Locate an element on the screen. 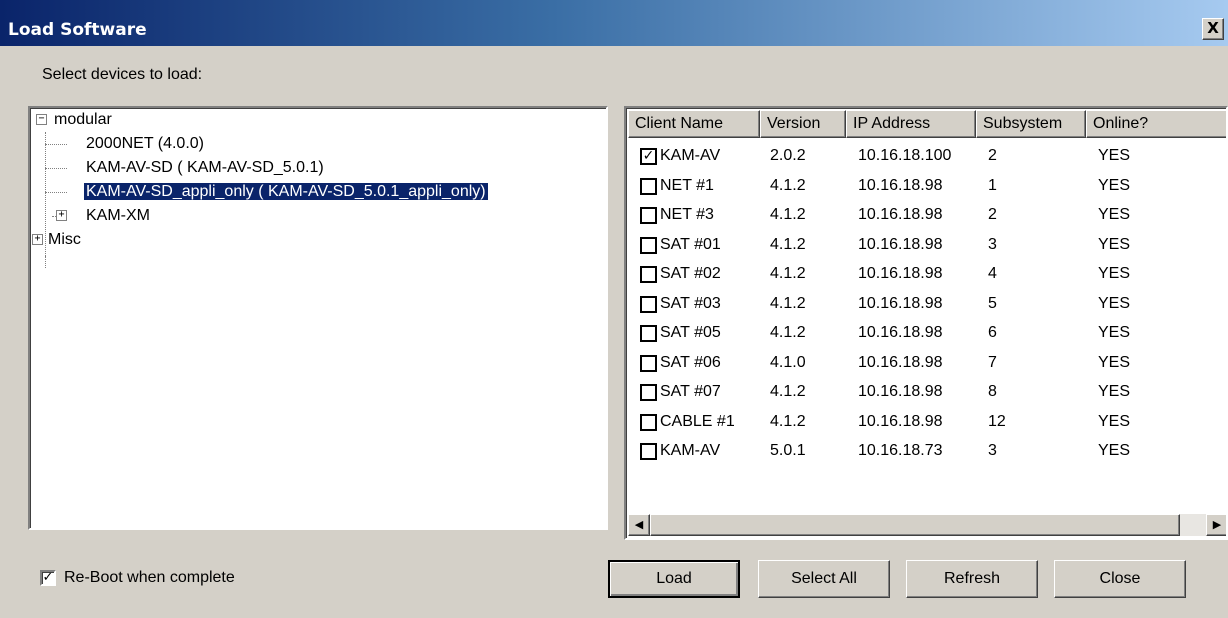  cell-ip: 10.16.18.73 is located at coordinates (900, 450).